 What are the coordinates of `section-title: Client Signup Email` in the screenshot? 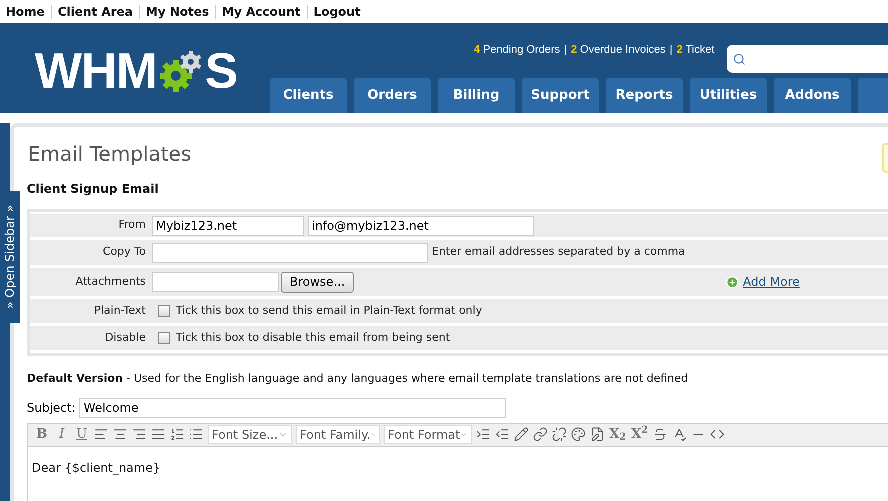 It's located at (93, 189).